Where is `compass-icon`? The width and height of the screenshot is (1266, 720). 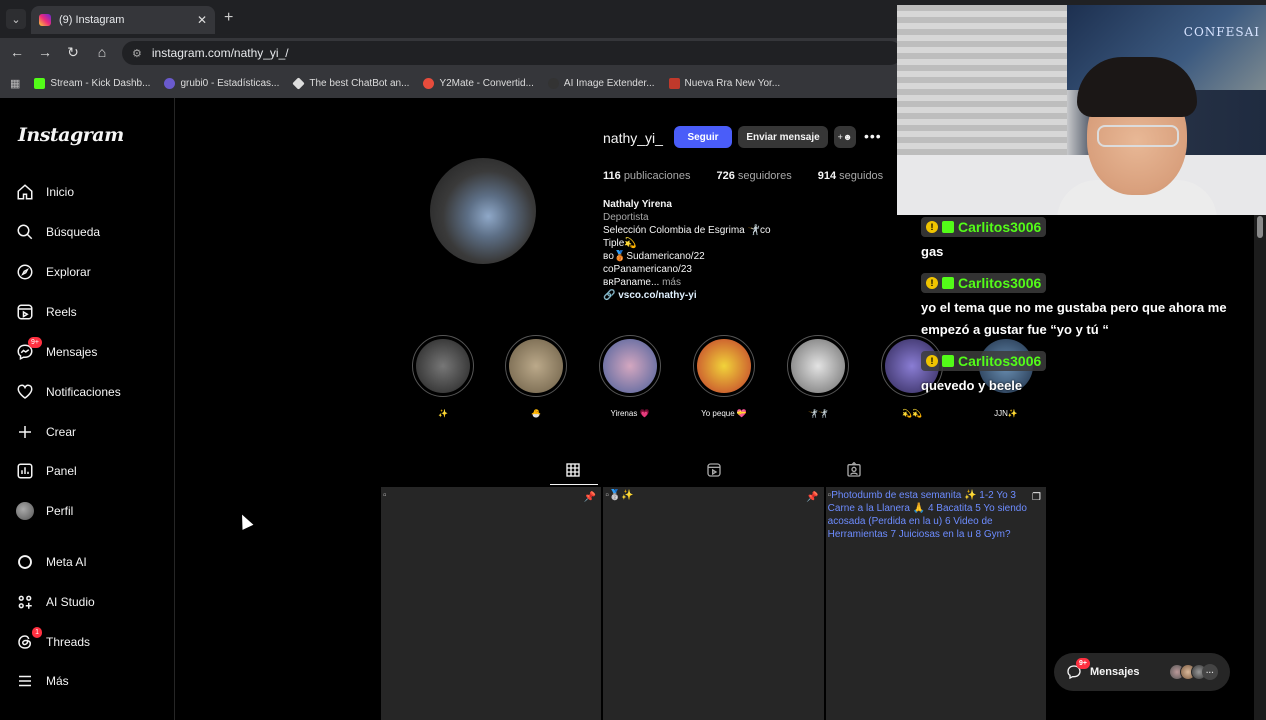
compass-icon is located at coordinates (25, 272).